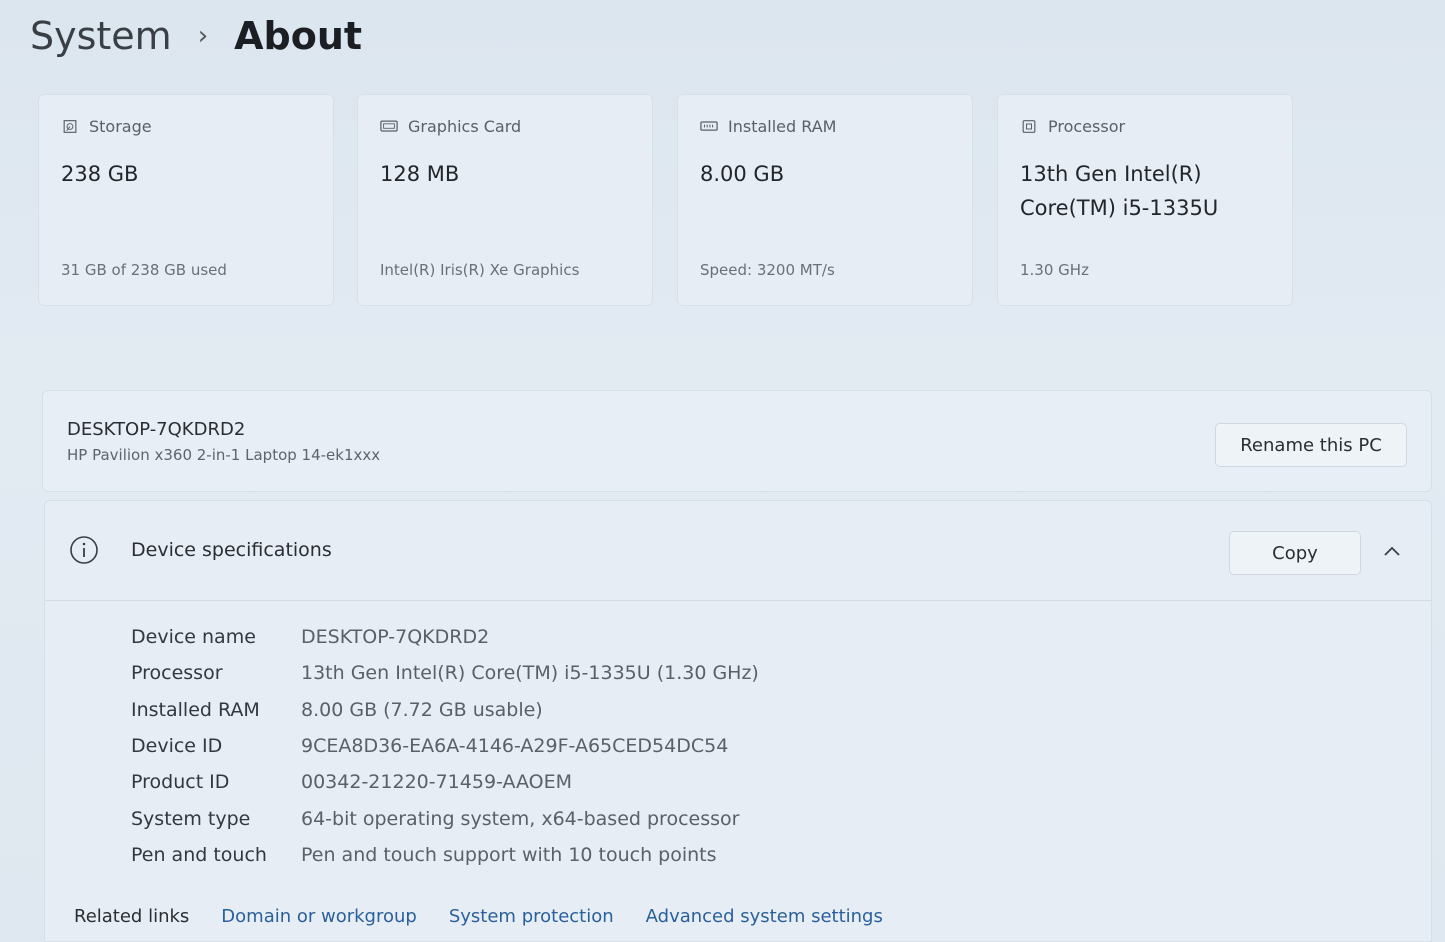  Describe the element at coordinates (224, 455) in the screenshot. I see `pc-model: HP Pavilion x360 2-in-1 Laptop 14-ek1xxx` at that location.